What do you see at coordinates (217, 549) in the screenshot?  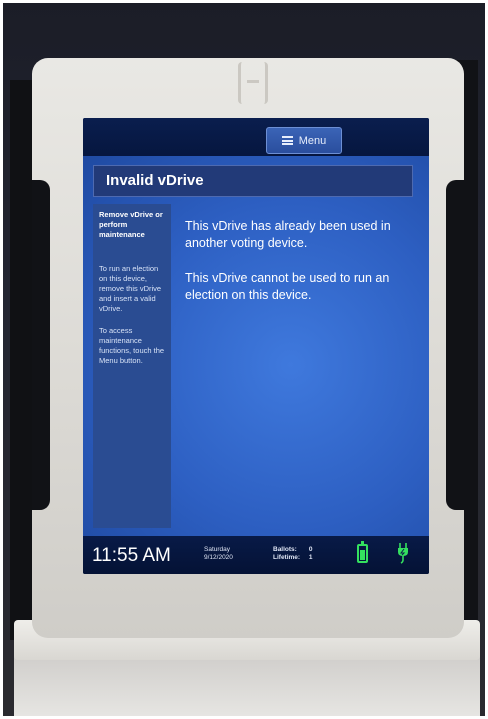 I see `clock-day: Saturday` at bounding box center [217, 549].